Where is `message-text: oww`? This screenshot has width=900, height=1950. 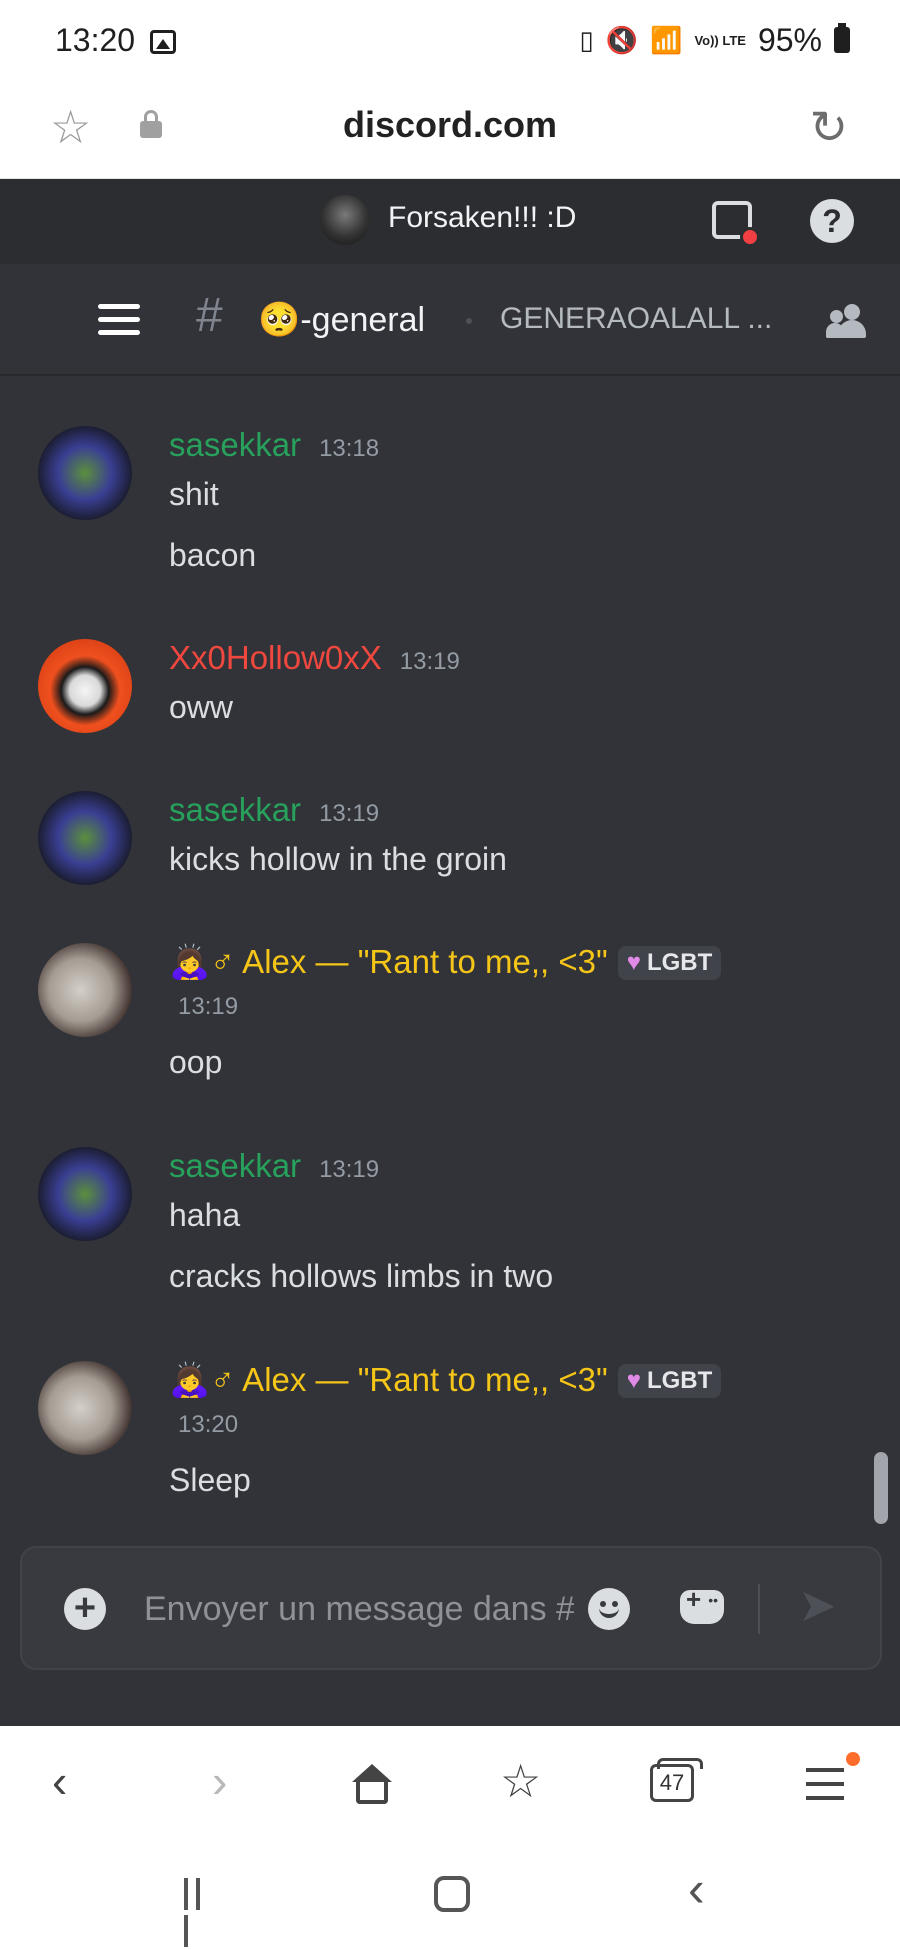 message-text: oww is located at coordinates (201, 707).